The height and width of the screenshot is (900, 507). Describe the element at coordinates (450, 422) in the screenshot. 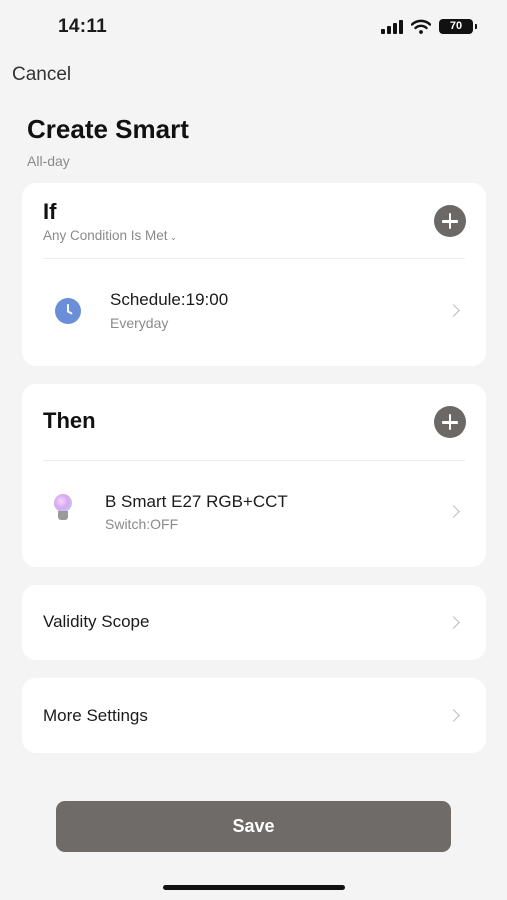

I see `add-action-button` at that location.